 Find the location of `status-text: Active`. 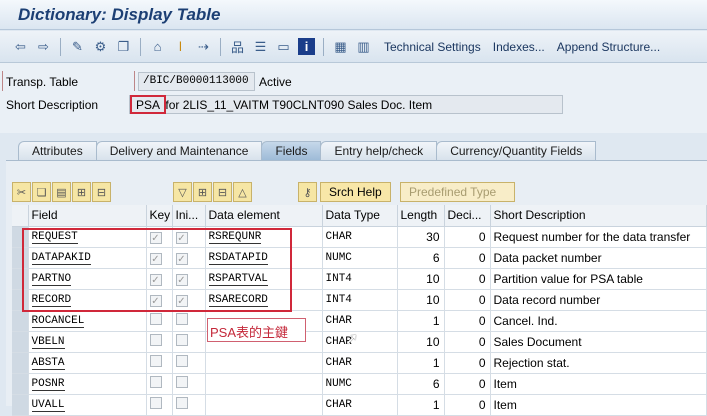

status-text: Active is located at coordinates (275, 82).